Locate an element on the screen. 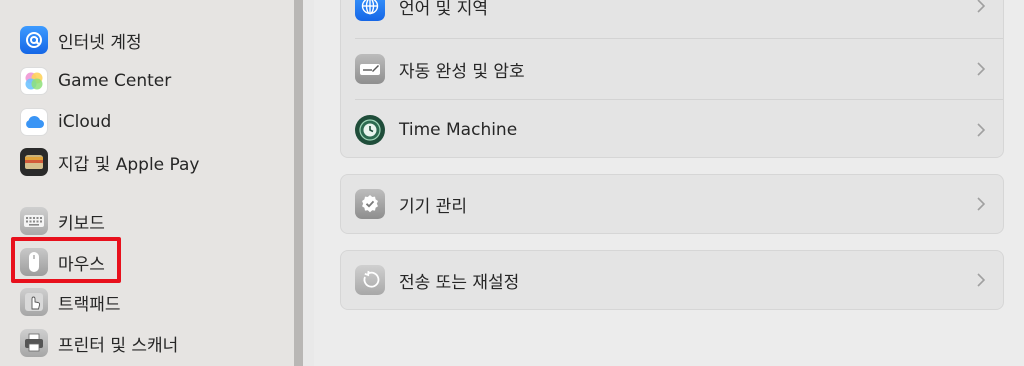 This screenshot has width=1024, height=366. sidebar-item-label: 인터넷 계정 is located at coordinates (100, 42).